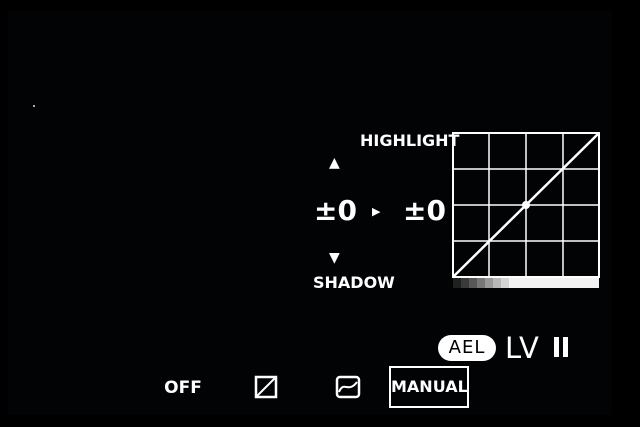  What do you see at coordinates (183, 388) in the screenshot?
I see `mode-off-button: OFF` at bounding box center [183, 388].